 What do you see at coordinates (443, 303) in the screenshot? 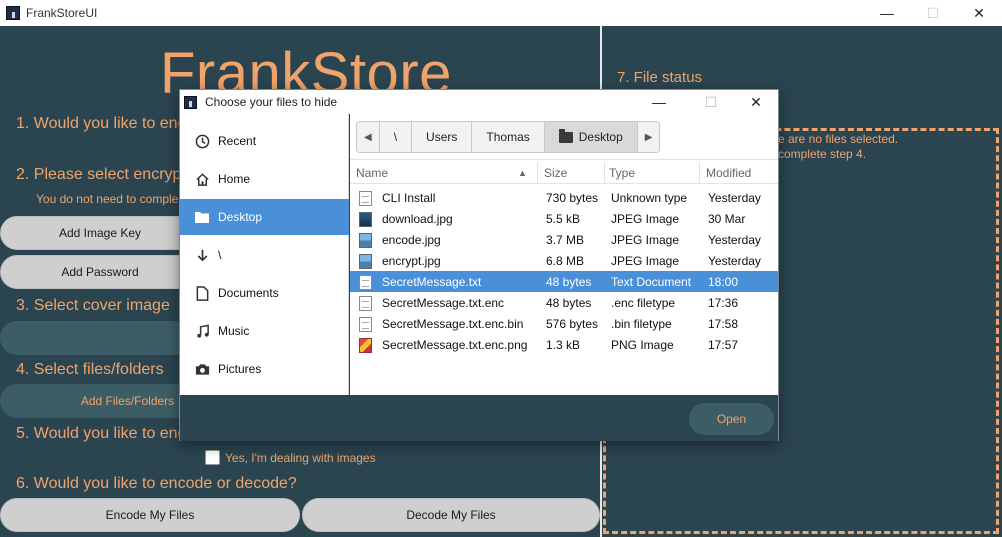
I see `file-name: SecretMessage.txt.enc` at bounding box center [443, 303].